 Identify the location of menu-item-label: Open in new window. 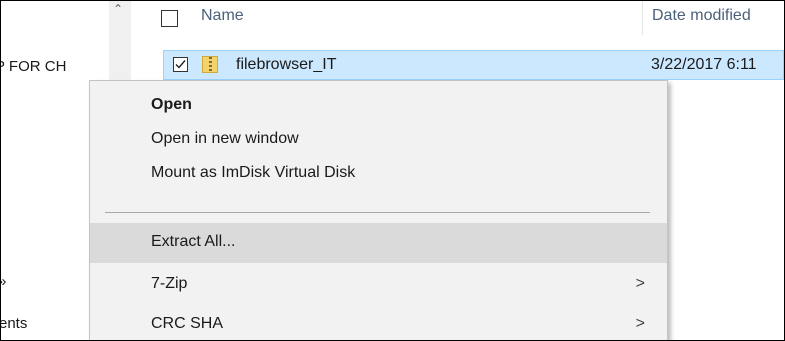
(225, 138).